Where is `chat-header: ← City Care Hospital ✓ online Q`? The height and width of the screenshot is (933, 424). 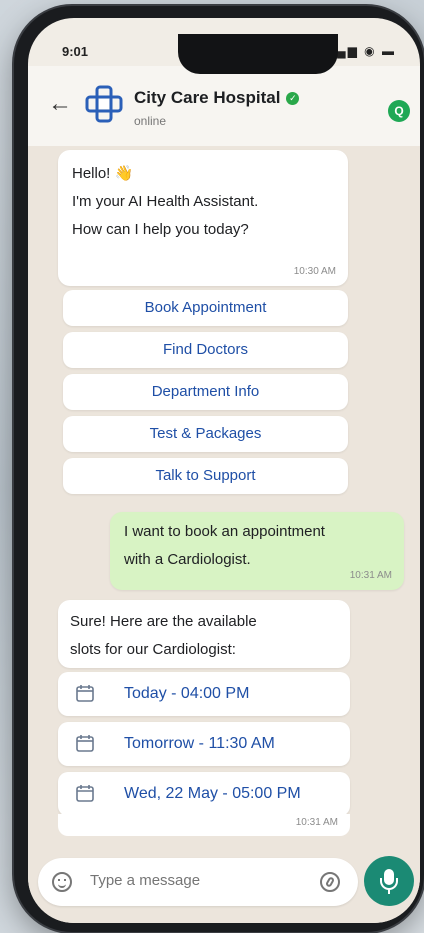 chat-header: ← City Care Hospital ✓ online Q is located at coordinates (224, 106).